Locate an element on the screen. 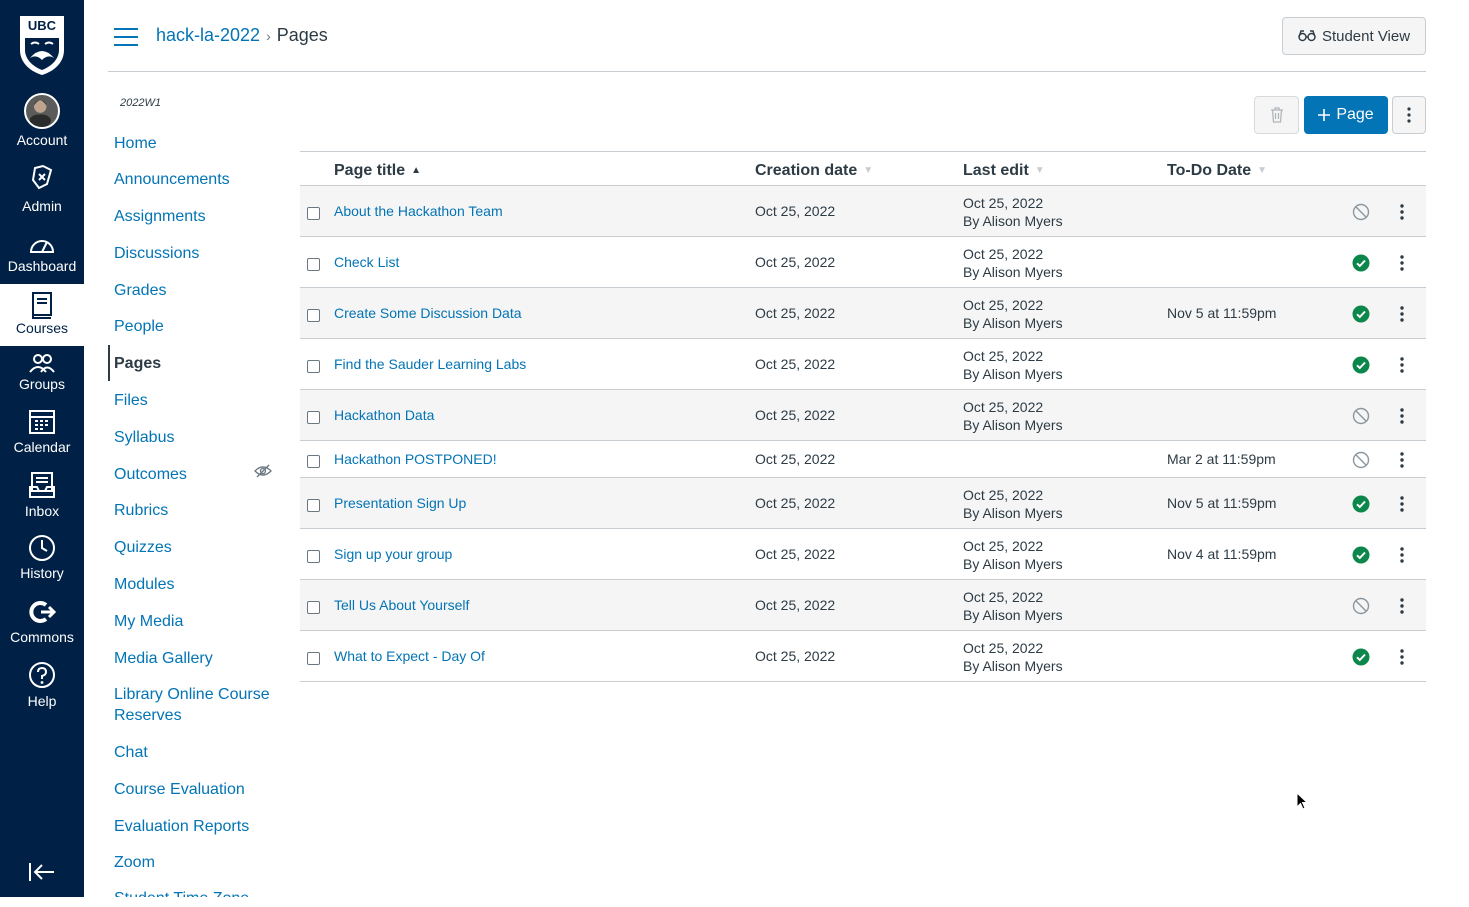 Image resolution: width=1469 pixels, height=907 pixels. gnav-calendar-label: Calendar is located at coordinates (42, 447).